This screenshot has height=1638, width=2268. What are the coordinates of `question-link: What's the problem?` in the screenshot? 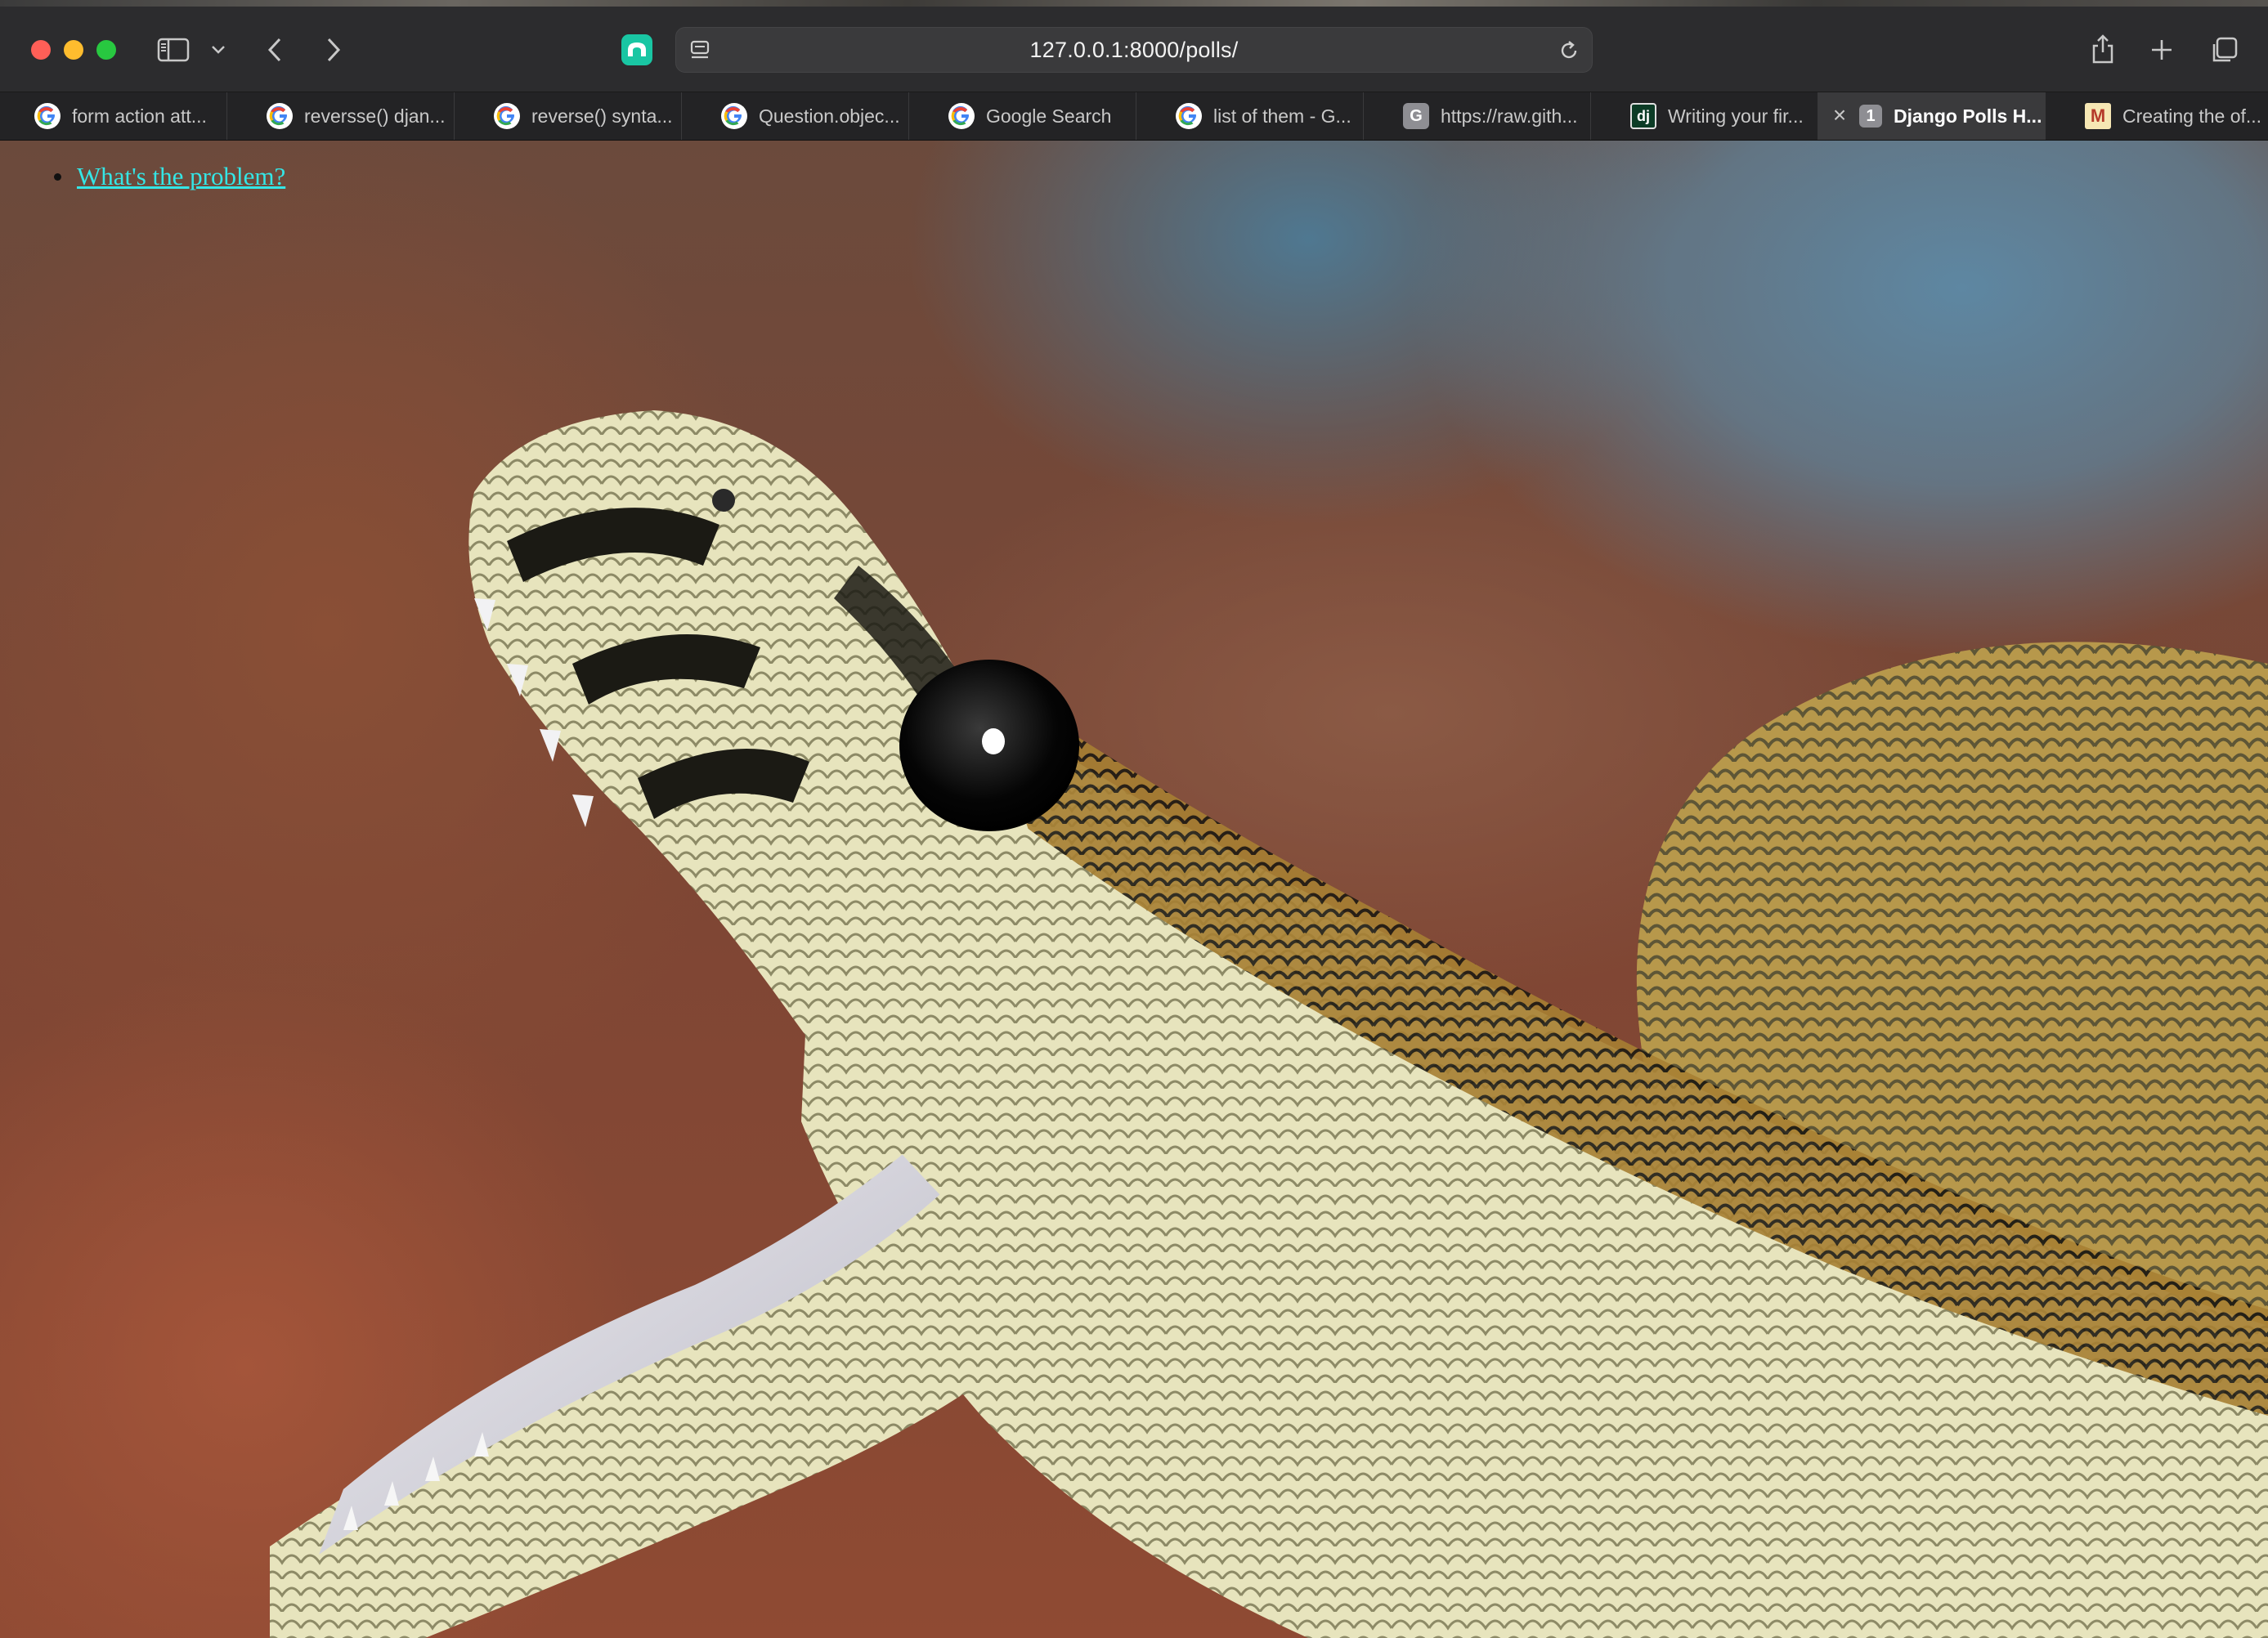 It's located at (181, 176).